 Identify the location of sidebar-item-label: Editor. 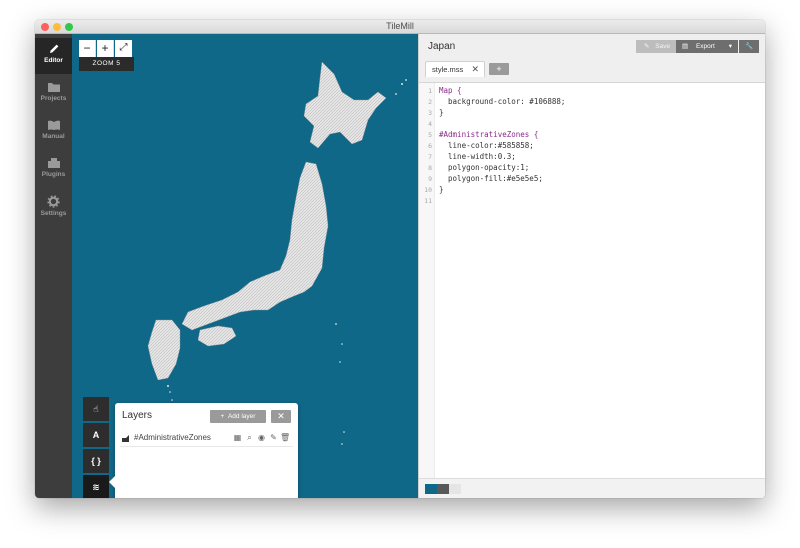
(53, 60).